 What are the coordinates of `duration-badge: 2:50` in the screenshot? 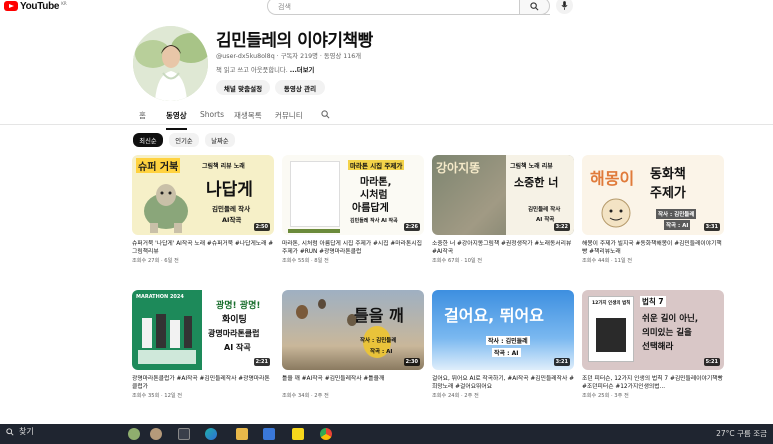 It's located at (261, 227).